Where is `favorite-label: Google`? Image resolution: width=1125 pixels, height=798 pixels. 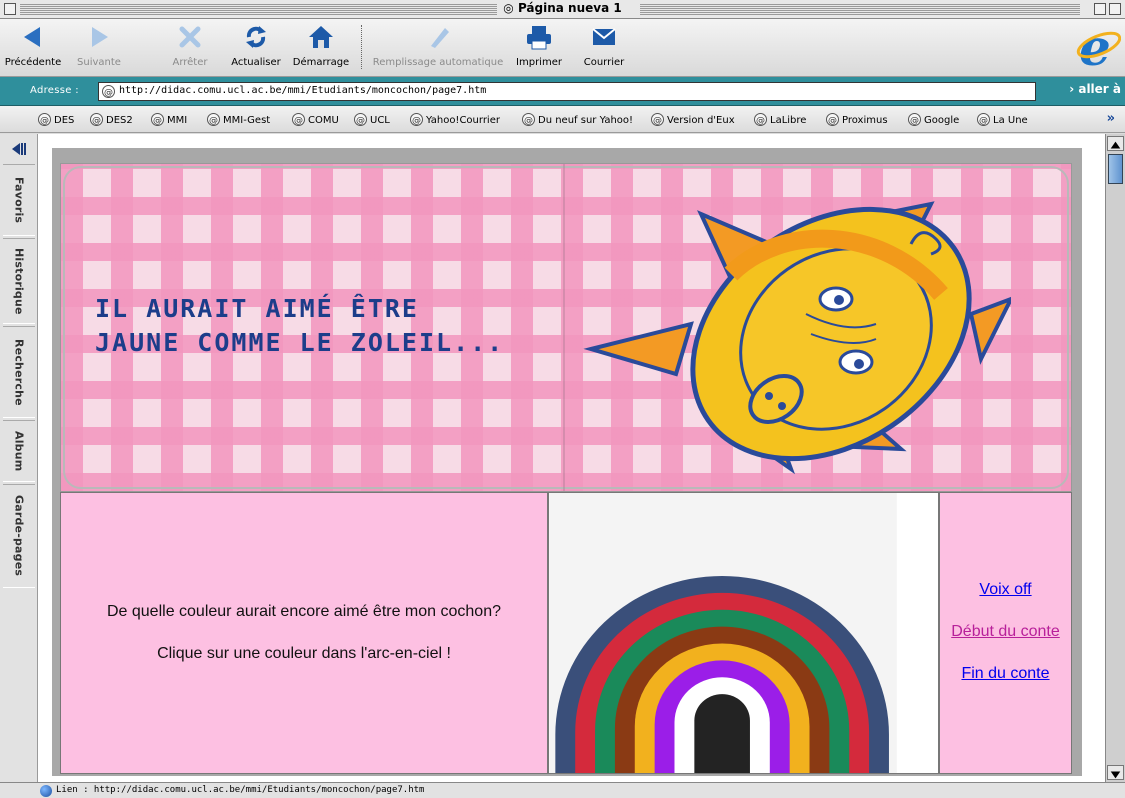
favorite-label: Google is located at coordinates (942, 120).